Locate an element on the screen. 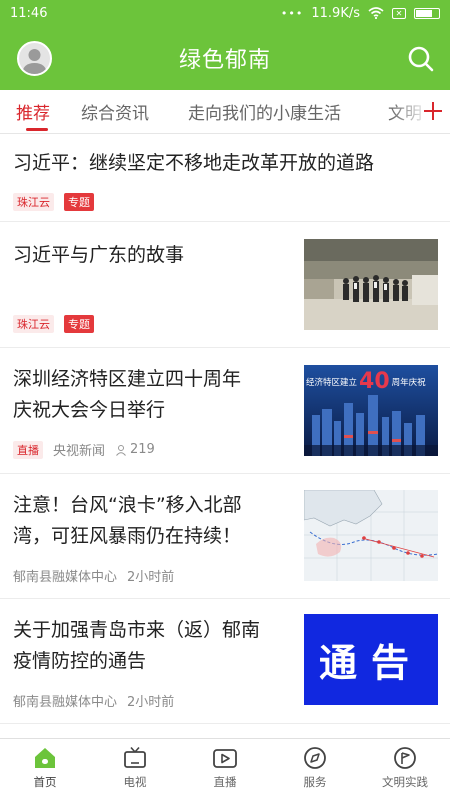 Image resolution: width=450 pixels, height=800 pixels. nav-live: 直播 is located at coordinates (225, 769).